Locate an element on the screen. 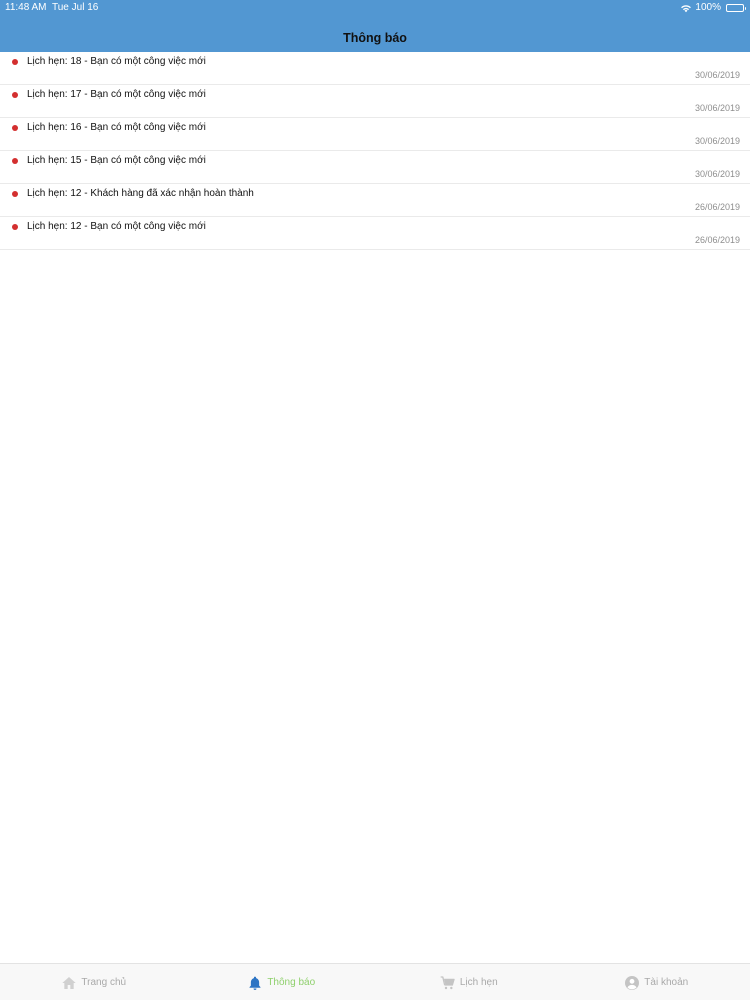 This screenshot has height=1000, width=750. tab-notifications: Thông báo is located at coordinates (282, 982).